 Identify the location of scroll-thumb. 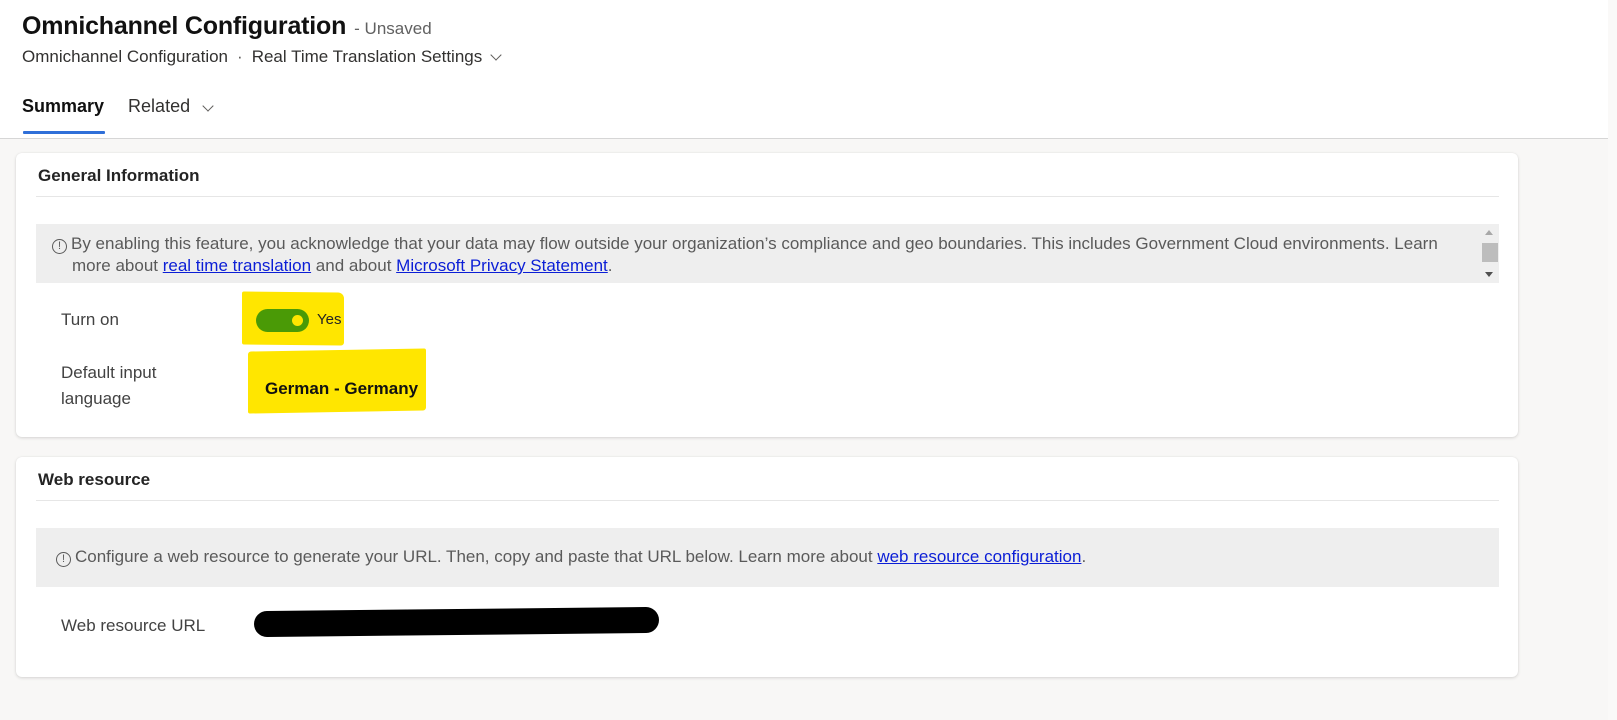
(1490, 252).